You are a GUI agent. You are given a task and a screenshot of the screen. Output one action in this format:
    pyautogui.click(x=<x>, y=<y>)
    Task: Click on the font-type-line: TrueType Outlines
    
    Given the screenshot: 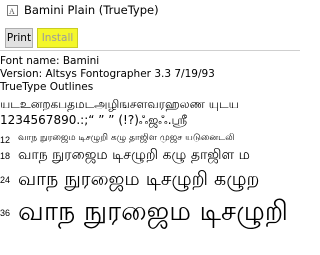 What is the action you would take?
    pyautogui.click(x=47, y=87)
    